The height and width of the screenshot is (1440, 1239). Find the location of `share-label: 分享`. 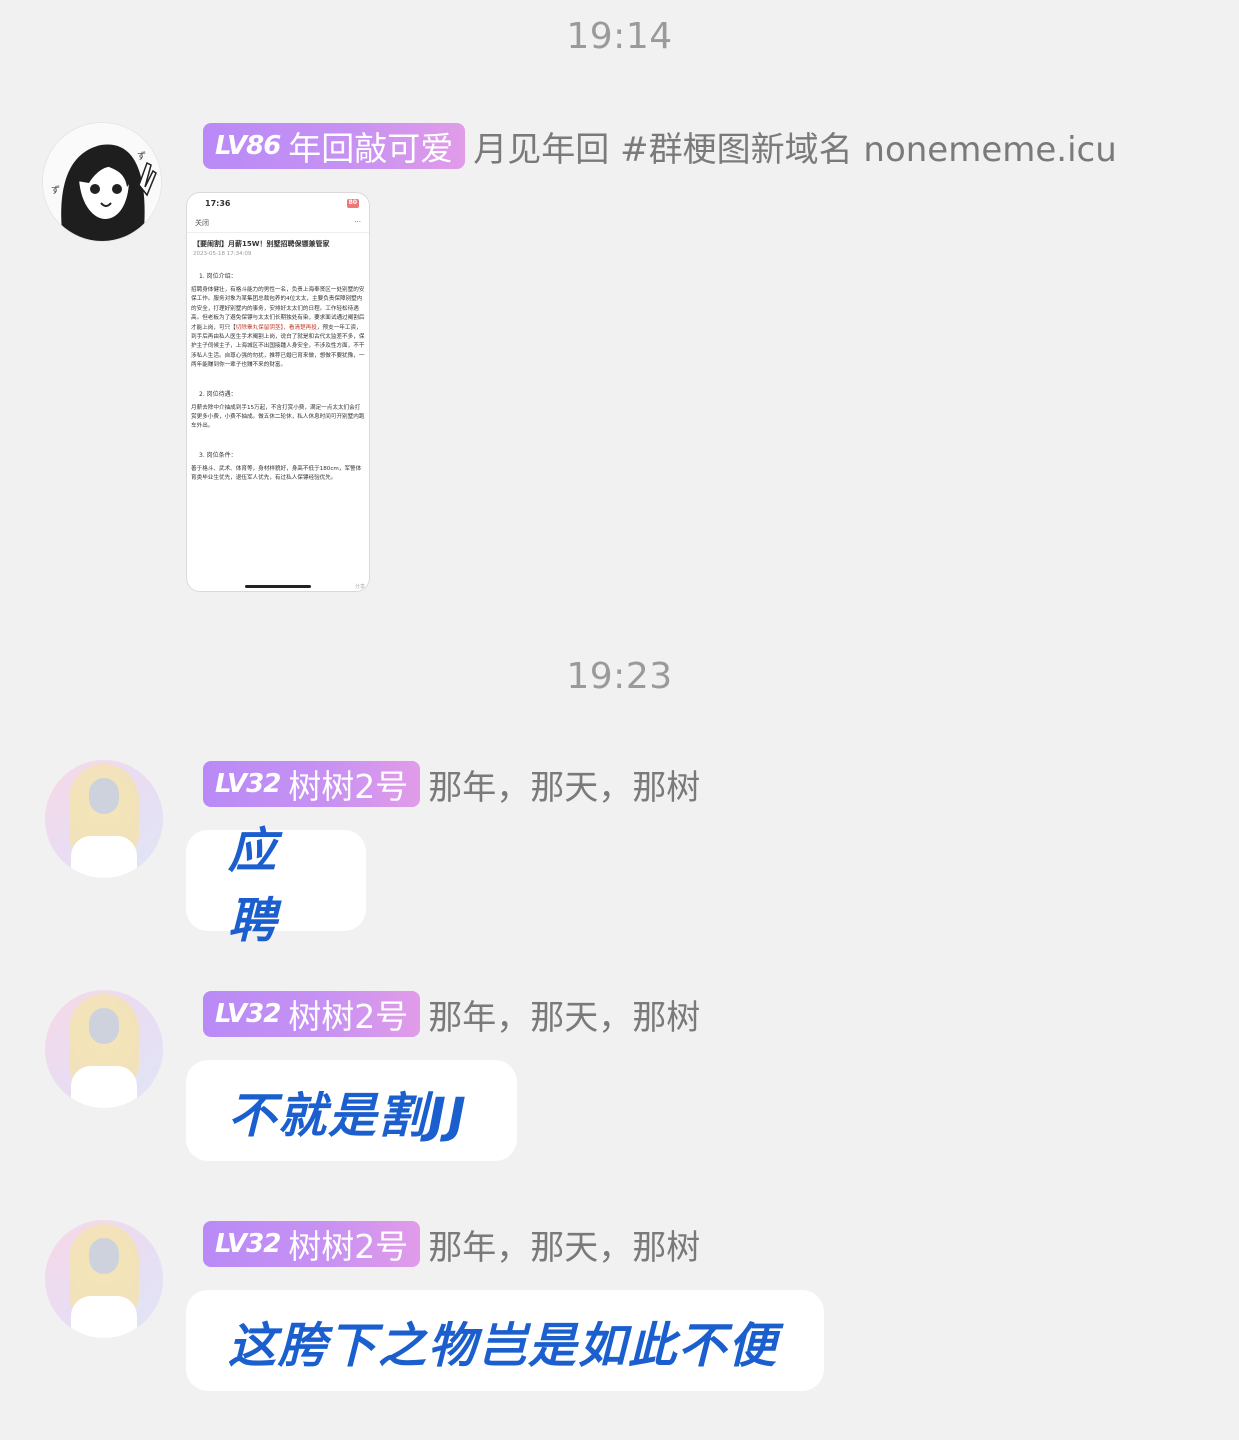

share-label: 分享 is located at coordinates (359, 587).